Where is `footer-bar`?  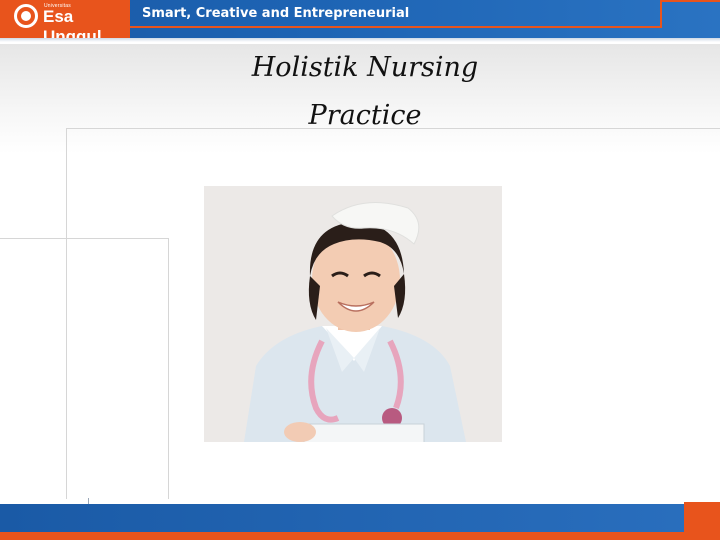 footer-bar is located at coordinates (360, 518).